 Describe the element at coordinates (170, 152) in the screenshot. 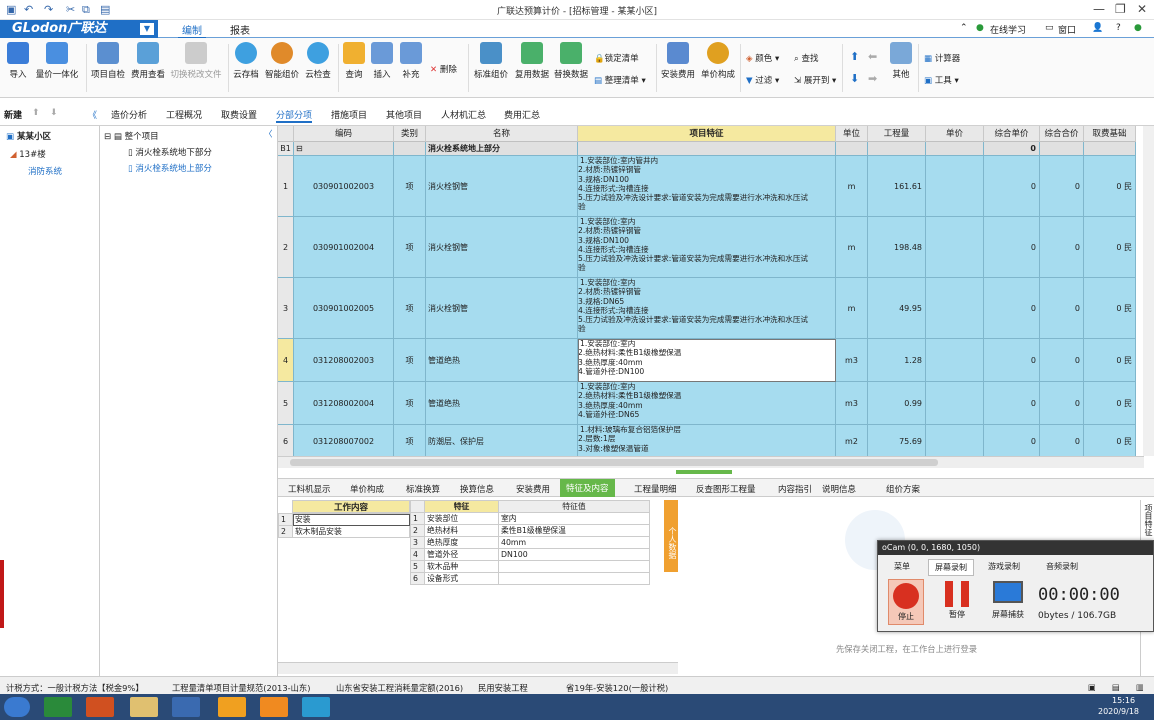

I see `section-node: ▯ 消火栓系统地下部分` at that location.